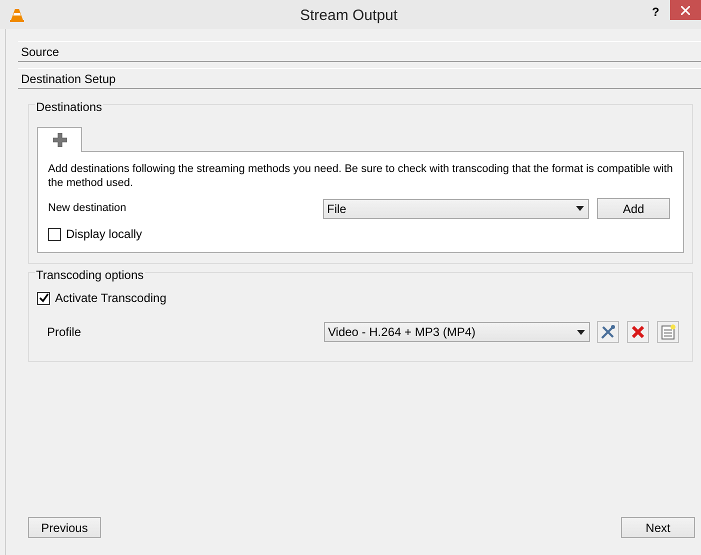  Describe the element at coordinates (359, 78) in the screenshot. I see `section-header: Destination Setup` at that location.